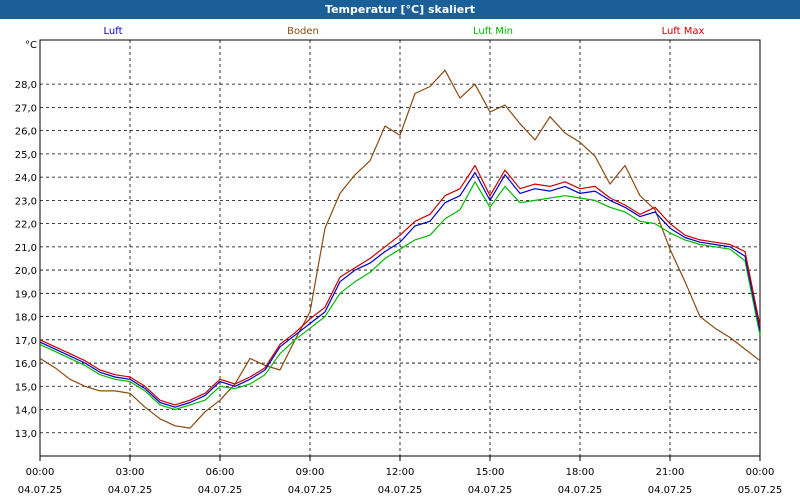  Describe the element at coordinates (26, 294) in the screenshot. I see `y-tick-label: 19,0` at that location.